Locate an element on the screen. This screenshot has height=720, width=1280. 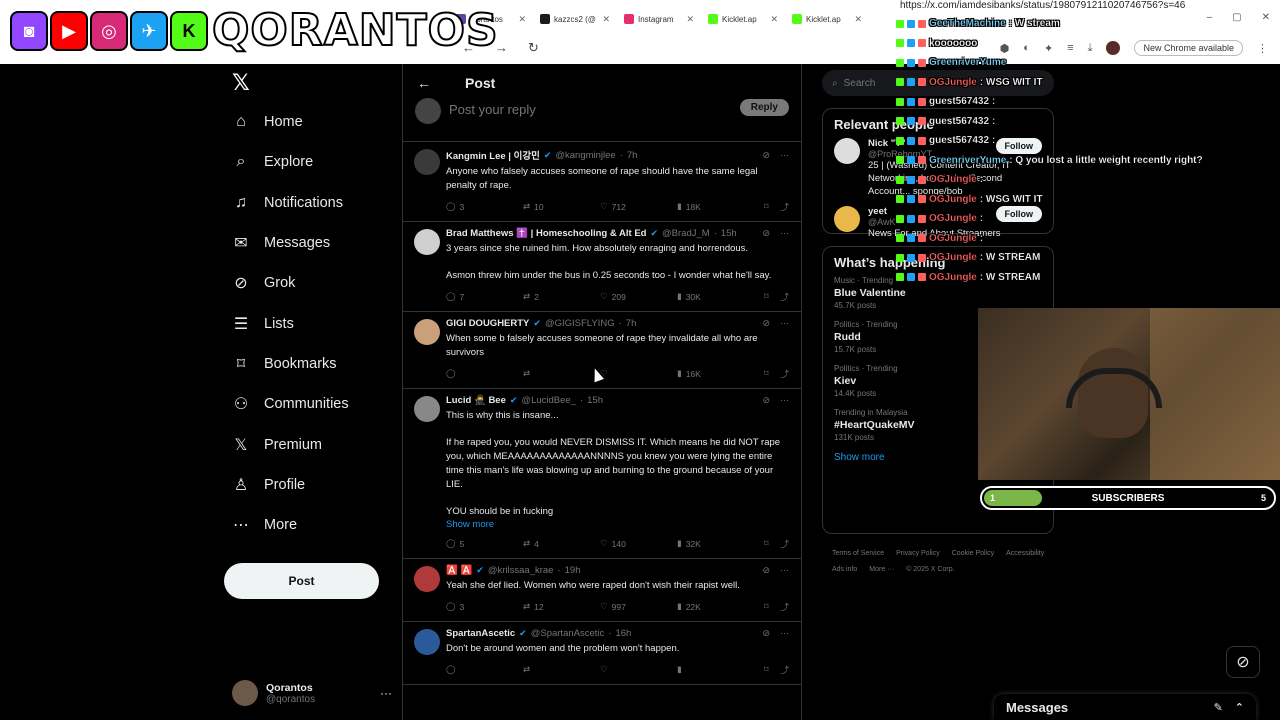
browser-tab: Instagram ✕ is located at coordinates (659, 19).